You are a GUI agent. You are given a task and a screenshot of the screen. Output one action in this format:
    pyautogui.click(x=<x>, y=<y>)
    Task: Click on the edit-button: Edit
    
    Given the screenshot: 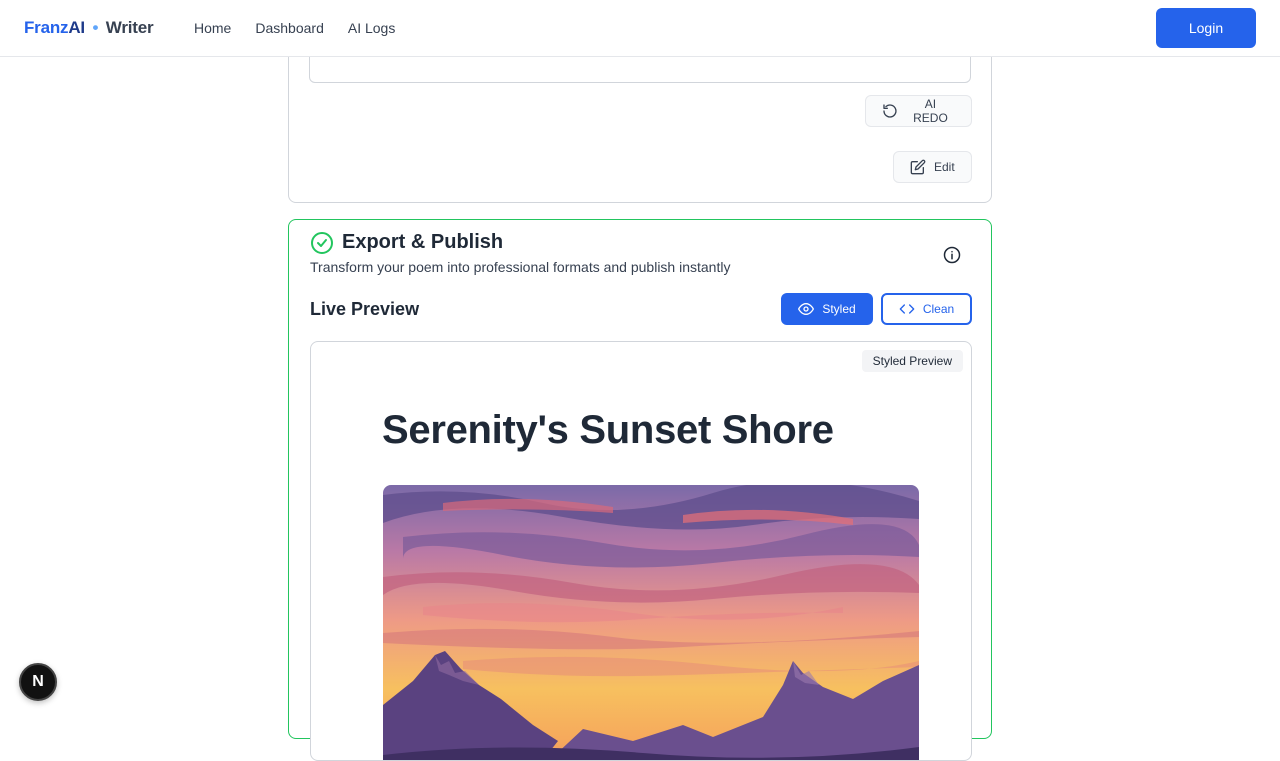 What is the action you would take?
    pyautogui.click(x=932, y=167)
    